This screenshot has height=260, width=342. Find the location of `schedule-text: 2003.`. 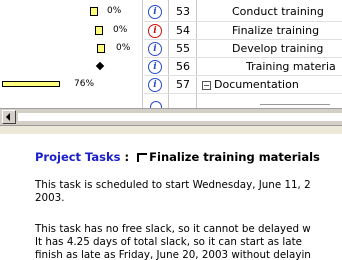

schedule-text: 2003. is located at coordinates (50, 198).